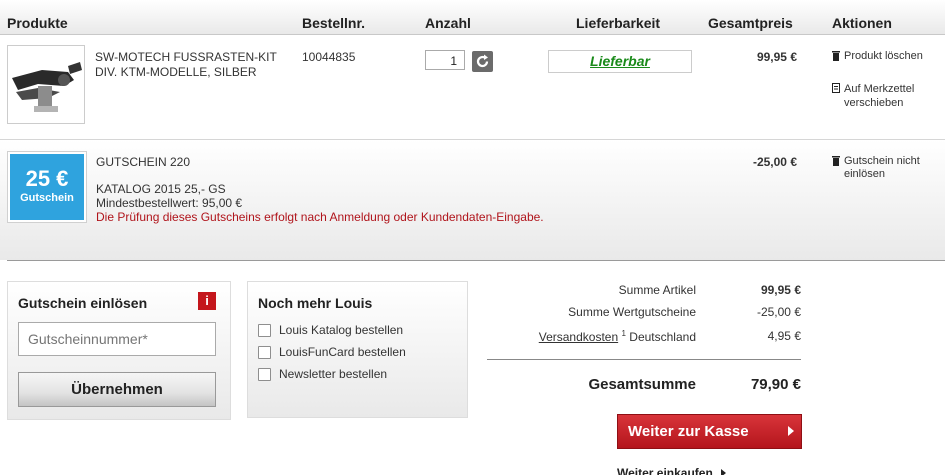 This screenshot has height=475, width=945. I want to click on apply-voucher-label: Übernehmen, so click(117, 389).